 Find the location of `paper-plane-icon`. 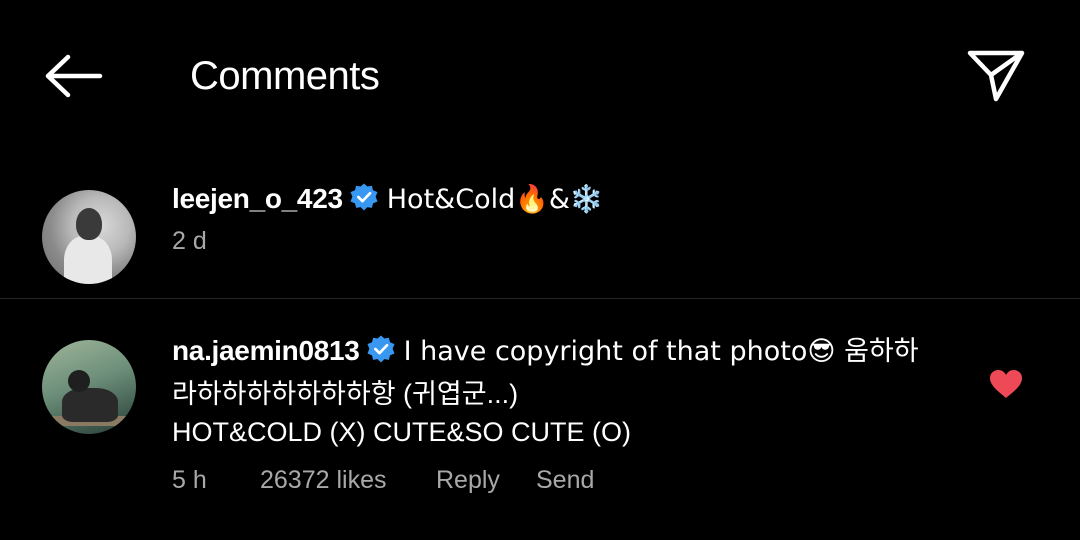

paper-plane-icon is located at coordinates (996, 76).